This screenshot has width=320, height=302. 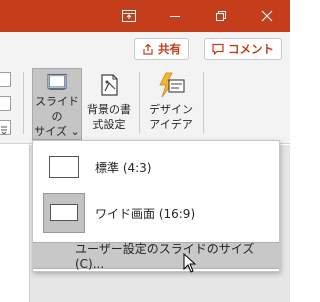 I want to click on slide-size-label: スライドの サイズ ⌄, so click(x=57, y=116).